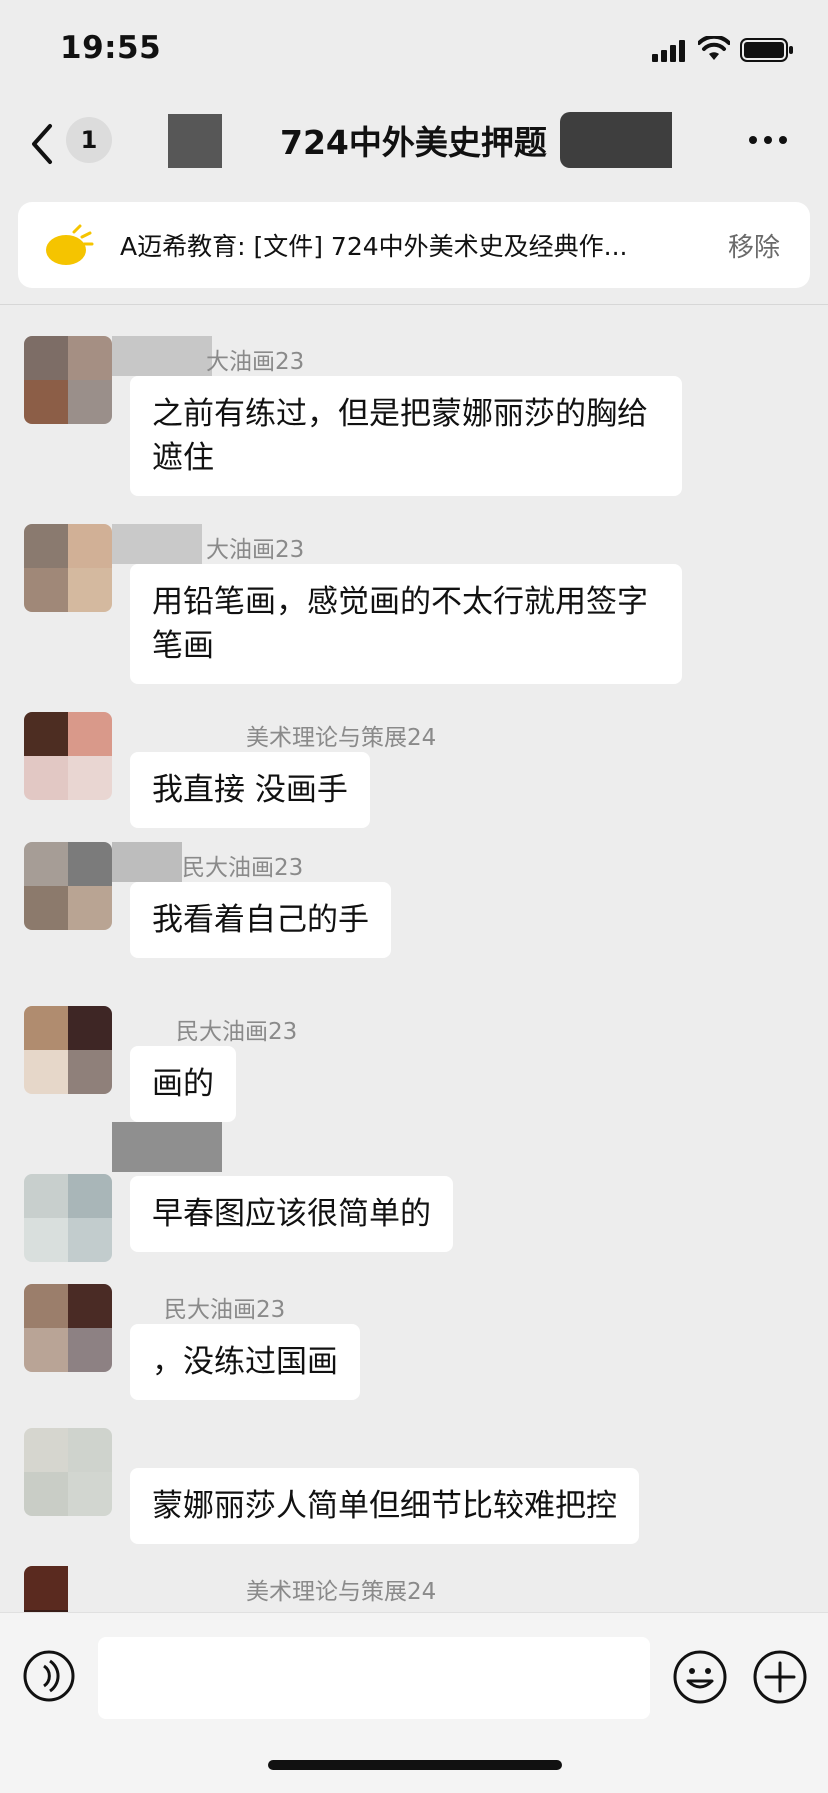  Describe the element at coordinates (374, 1678) in the screenshot. I see `message-input` at that location.